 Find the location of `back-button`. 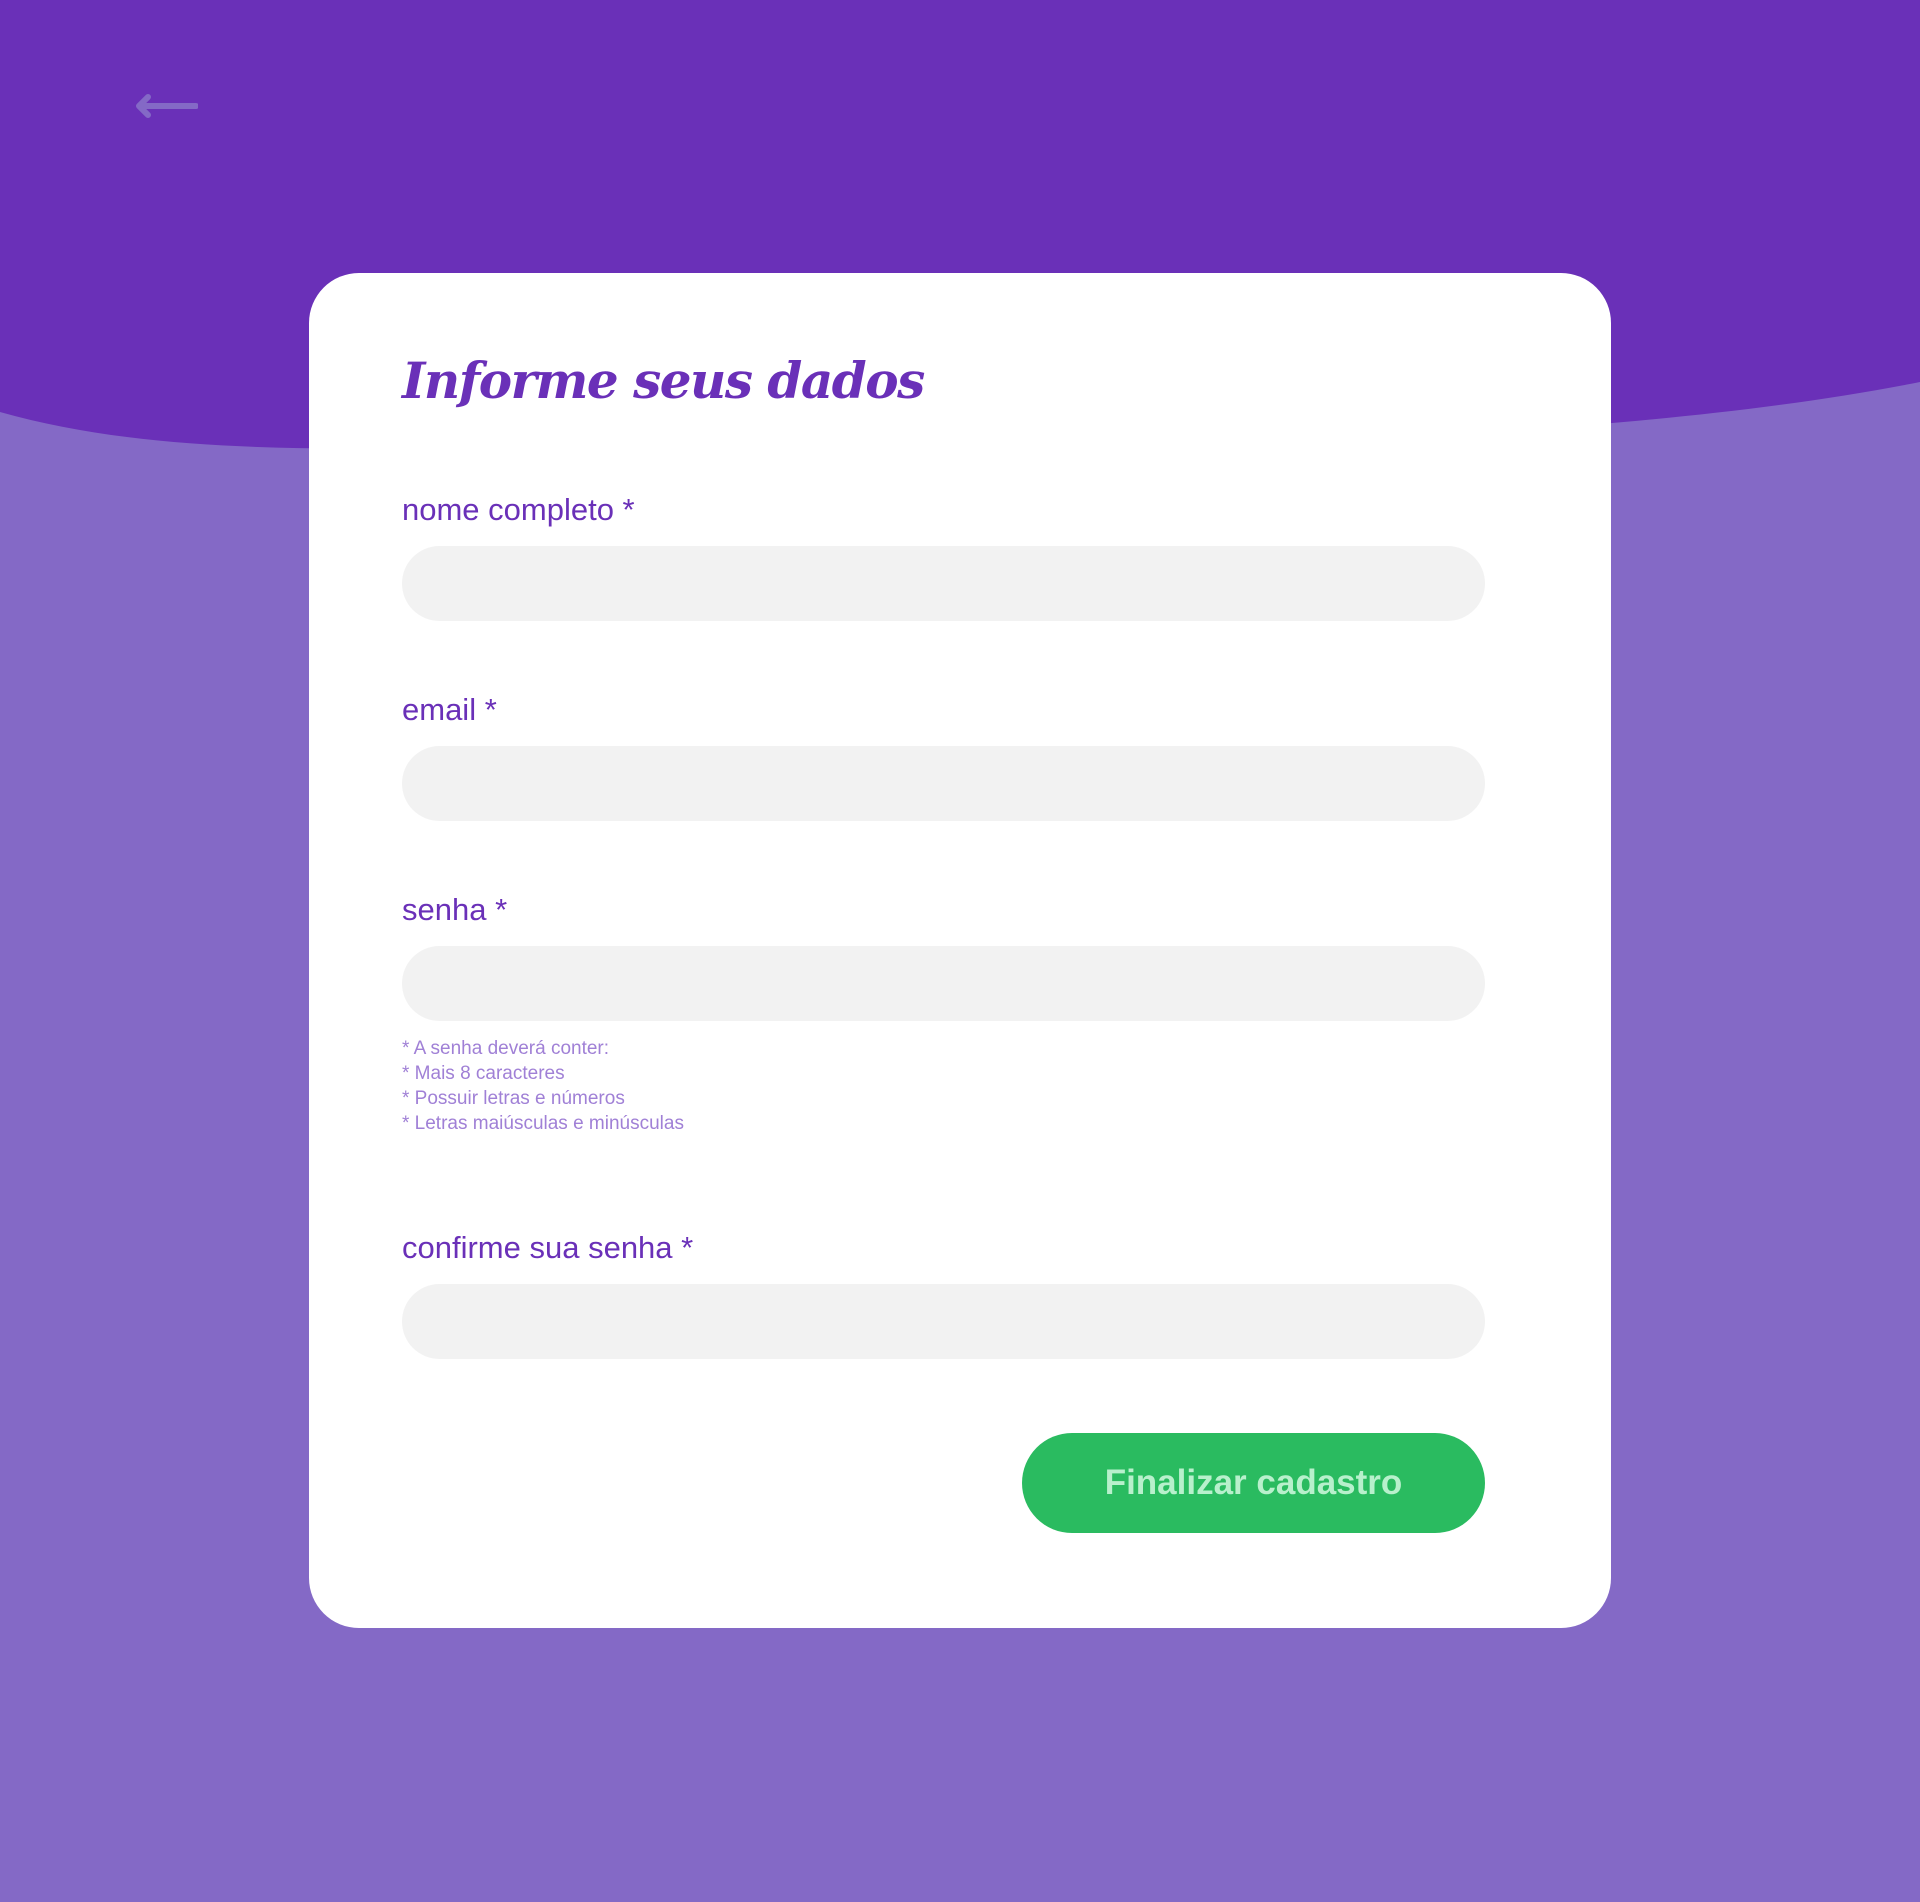

back-button is located at coordinates (166, 106).